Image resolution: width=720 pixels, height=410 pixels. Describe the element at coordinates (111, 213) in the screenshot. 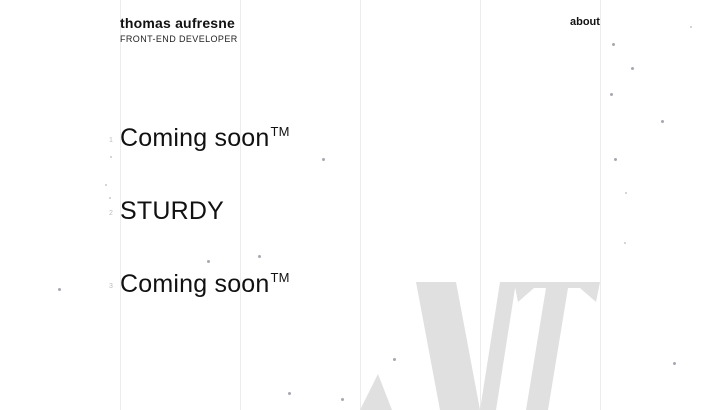

I see `project-index: 2` at that location.